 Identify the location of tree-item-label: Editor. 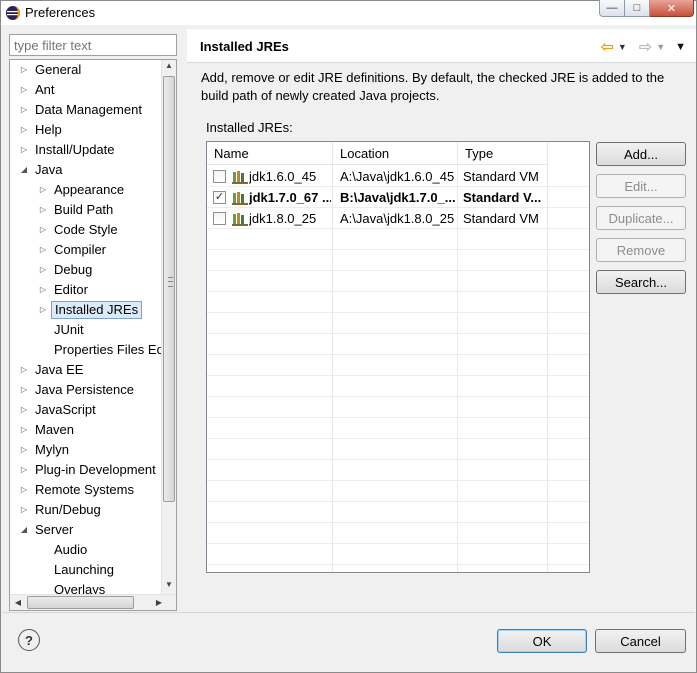
(71, 289).